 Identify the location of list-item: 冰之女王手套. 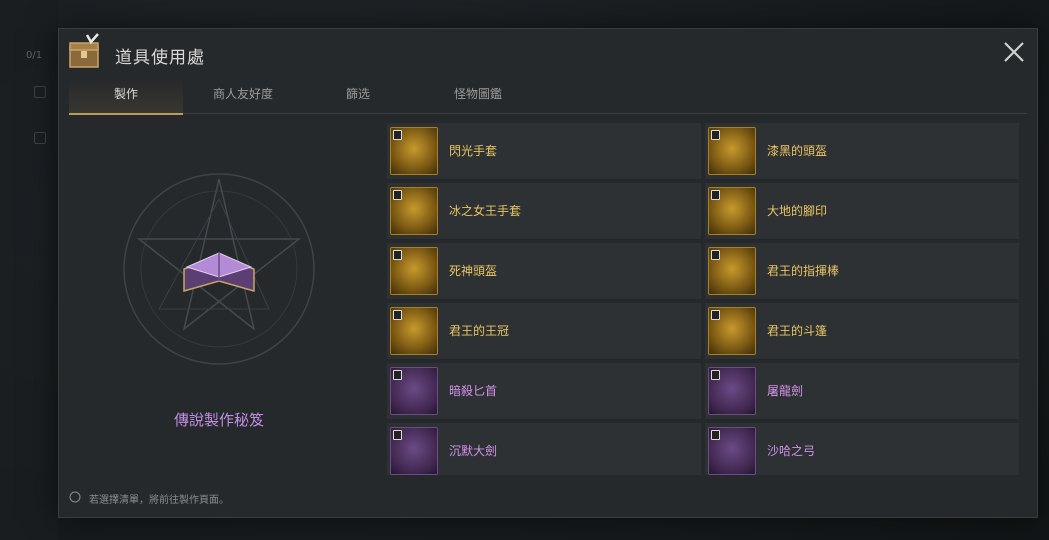
(544, 211).